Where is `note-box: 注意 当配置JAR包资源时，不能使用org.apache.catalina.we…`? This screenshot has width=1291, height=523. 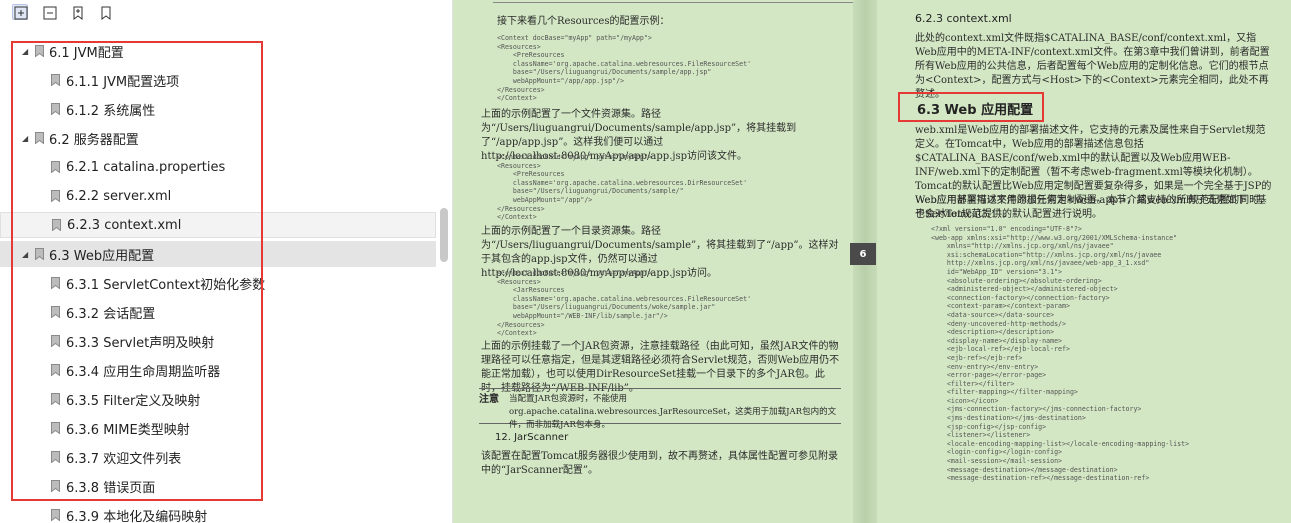 note-box: 注意 当配置JAR包资源时，不能使用org.apache.catalina.we… is located at coordinates (660, 409).